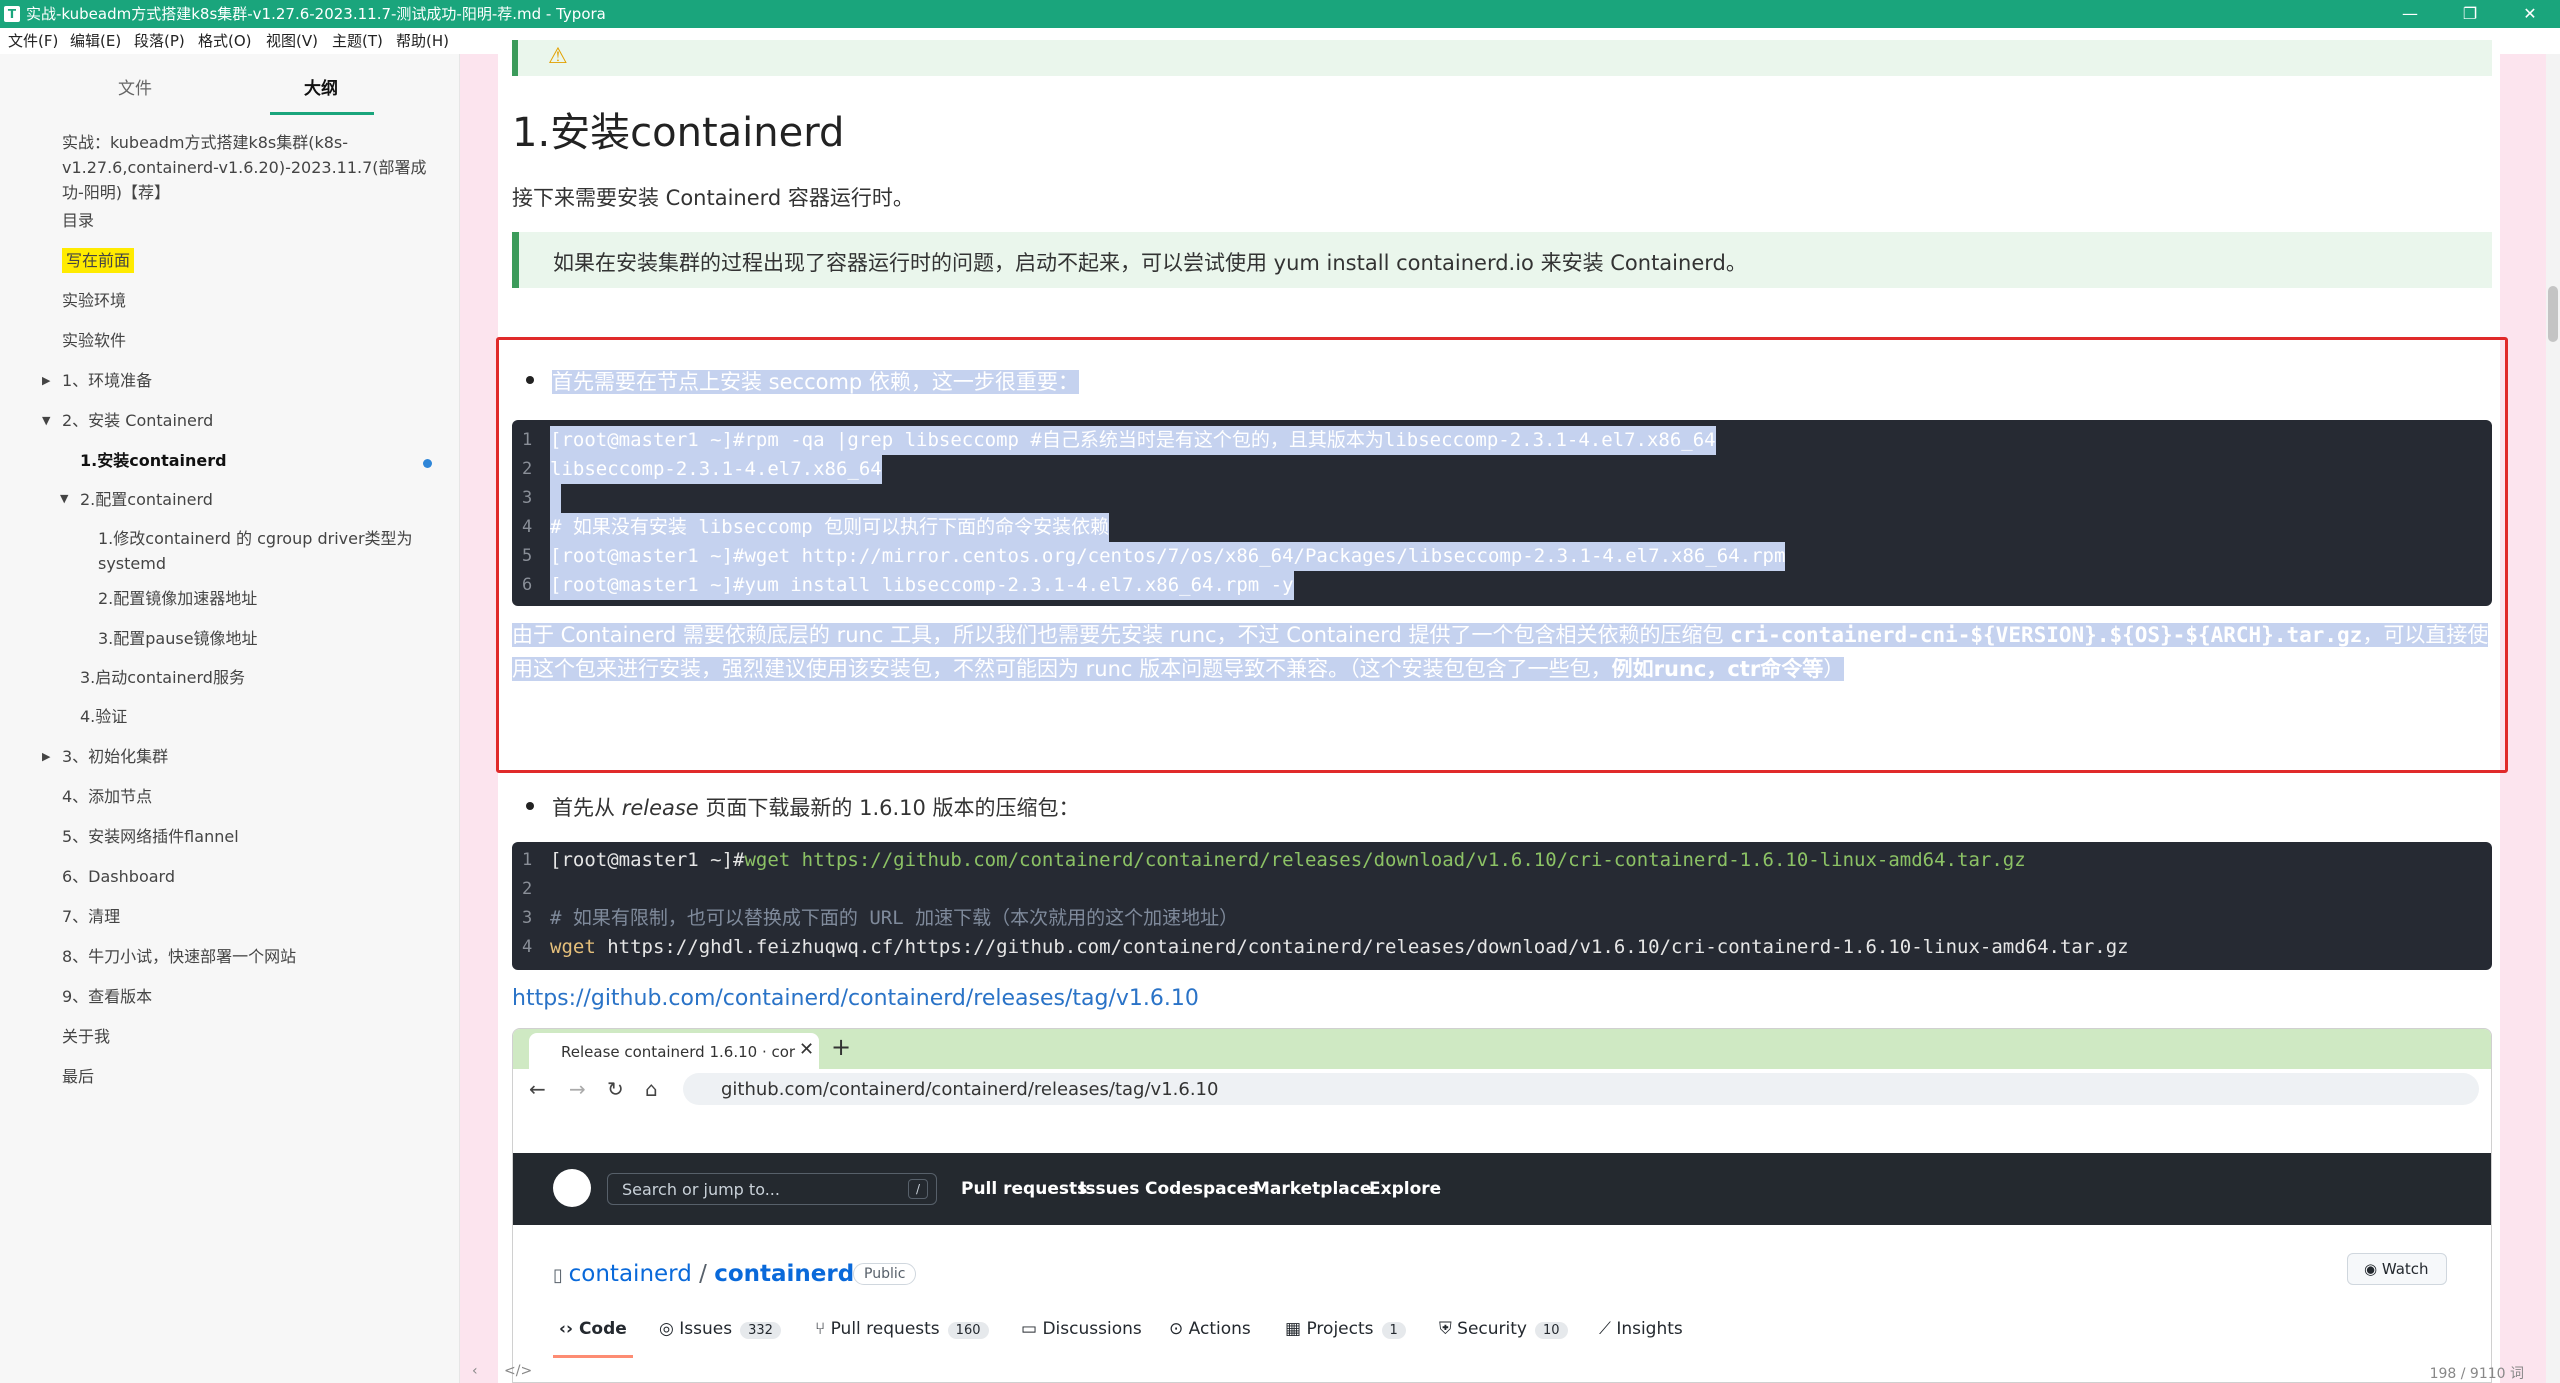  What do you see at coordinates (98, 260) in the screenshot?
I see `outline-item-highlighted: 写在前面` at bounding box center [98, 260].